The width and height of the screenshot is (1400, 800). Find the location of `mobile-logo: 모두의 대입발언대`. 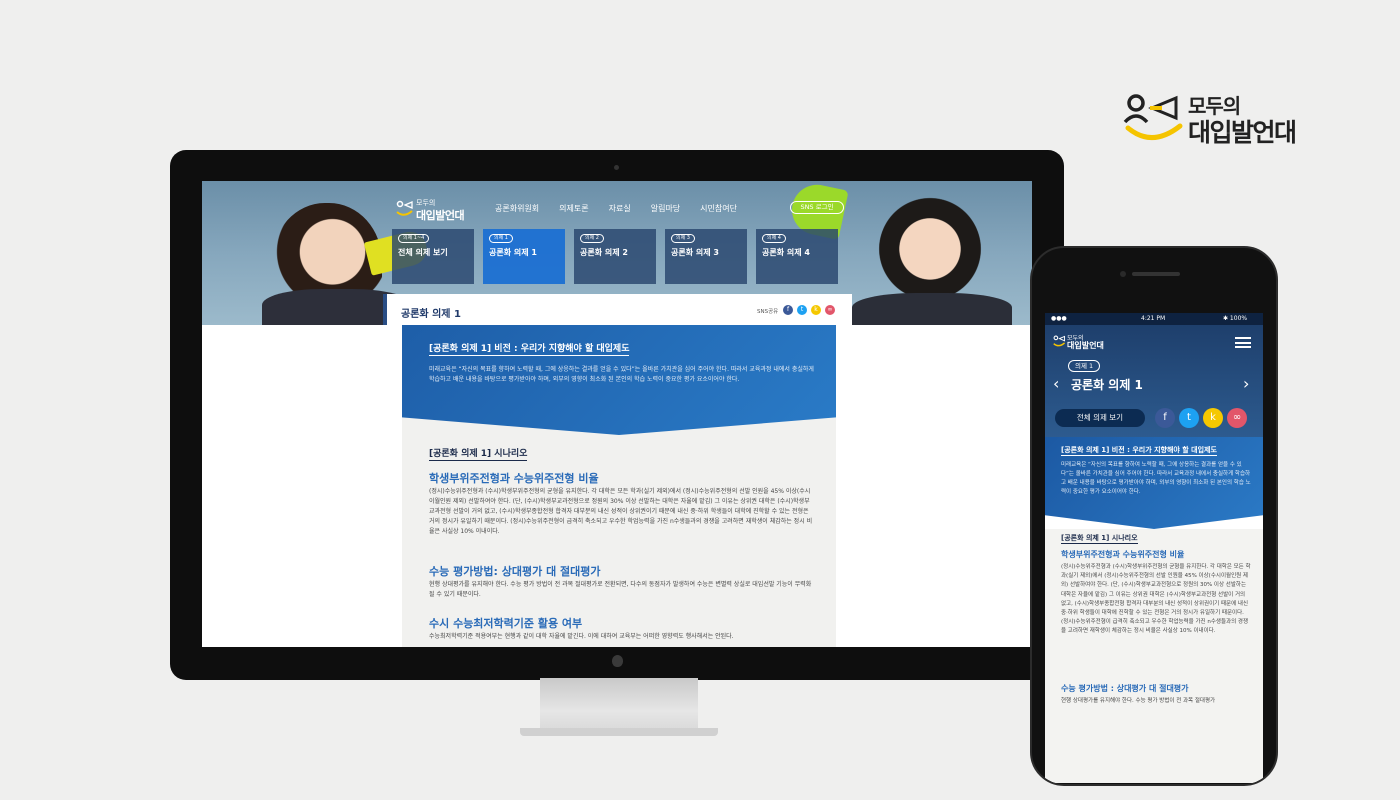

mobile-logo: 모두의 대입발언대 is located at coordinates (1083, 343).